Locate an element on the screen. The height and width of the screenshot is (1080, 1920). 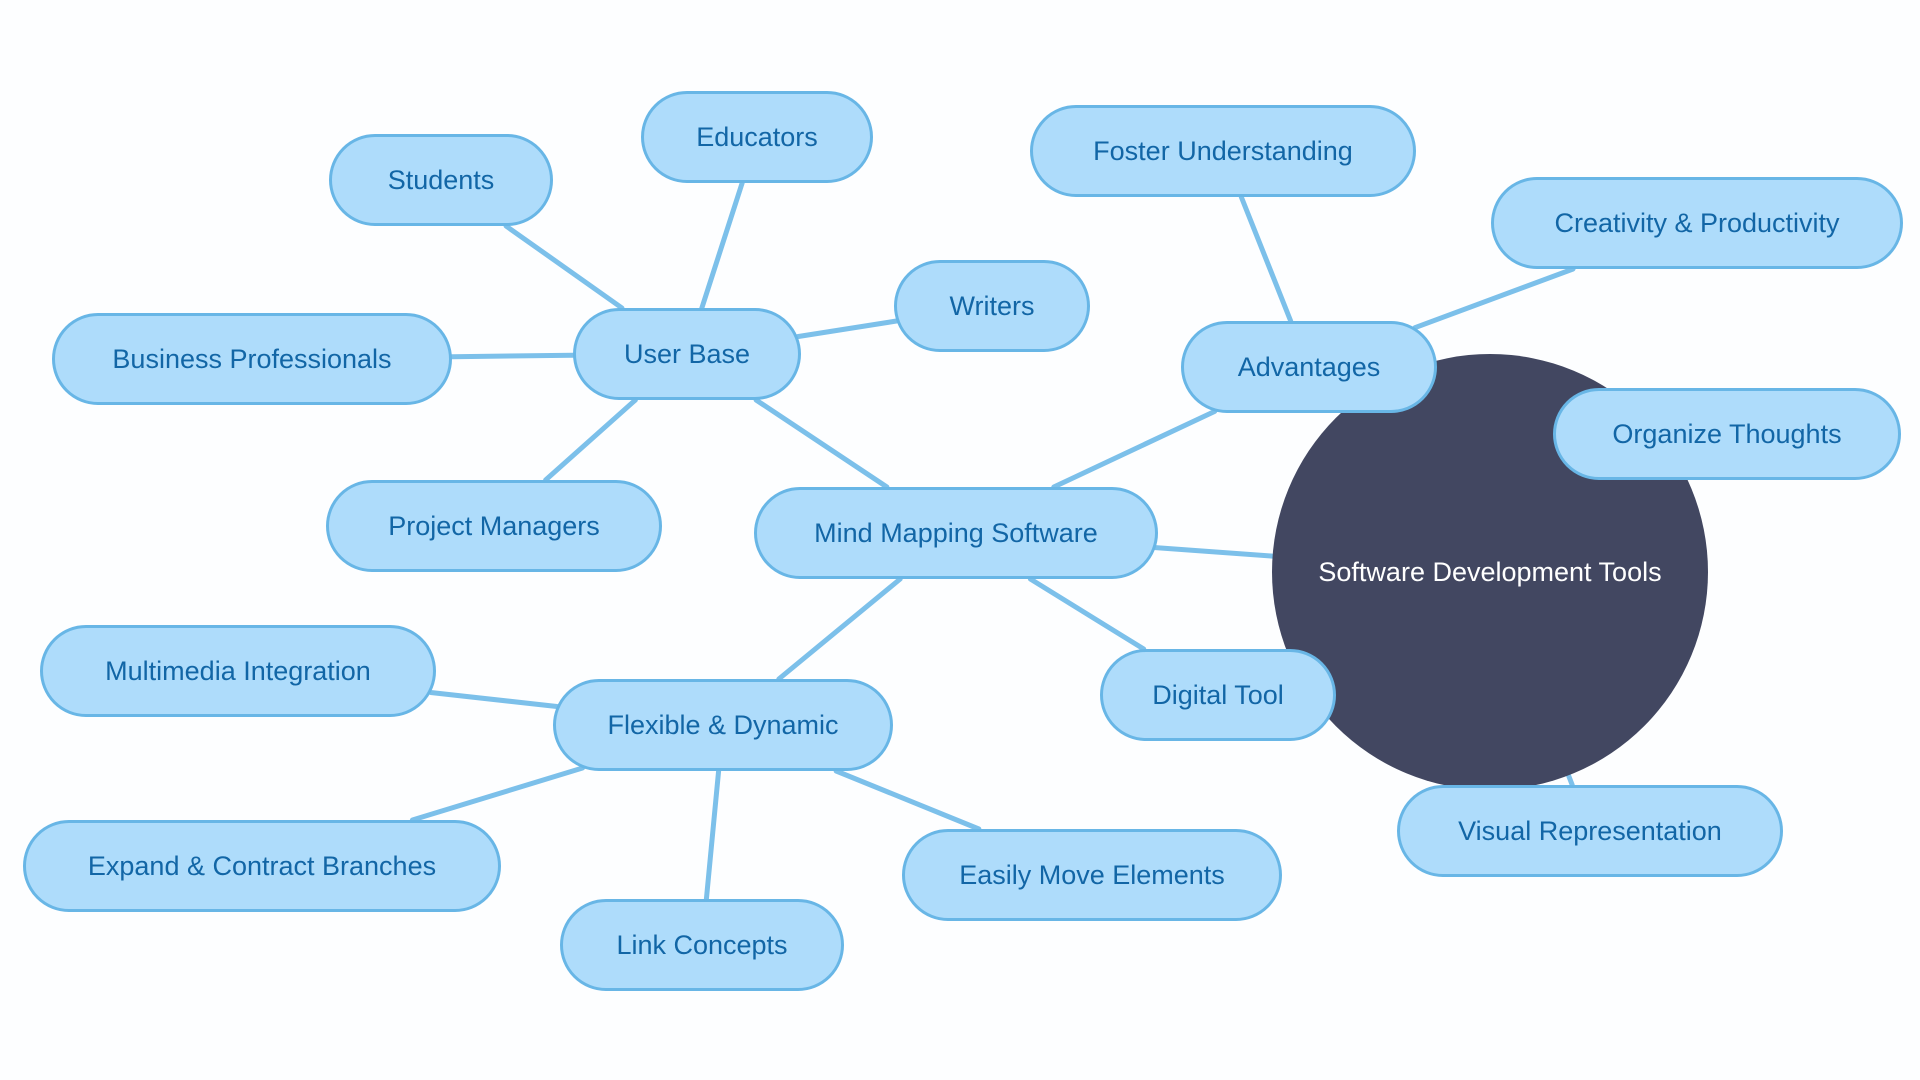
node-label: Easily Move Elements is located at coordinates (1092, 874).